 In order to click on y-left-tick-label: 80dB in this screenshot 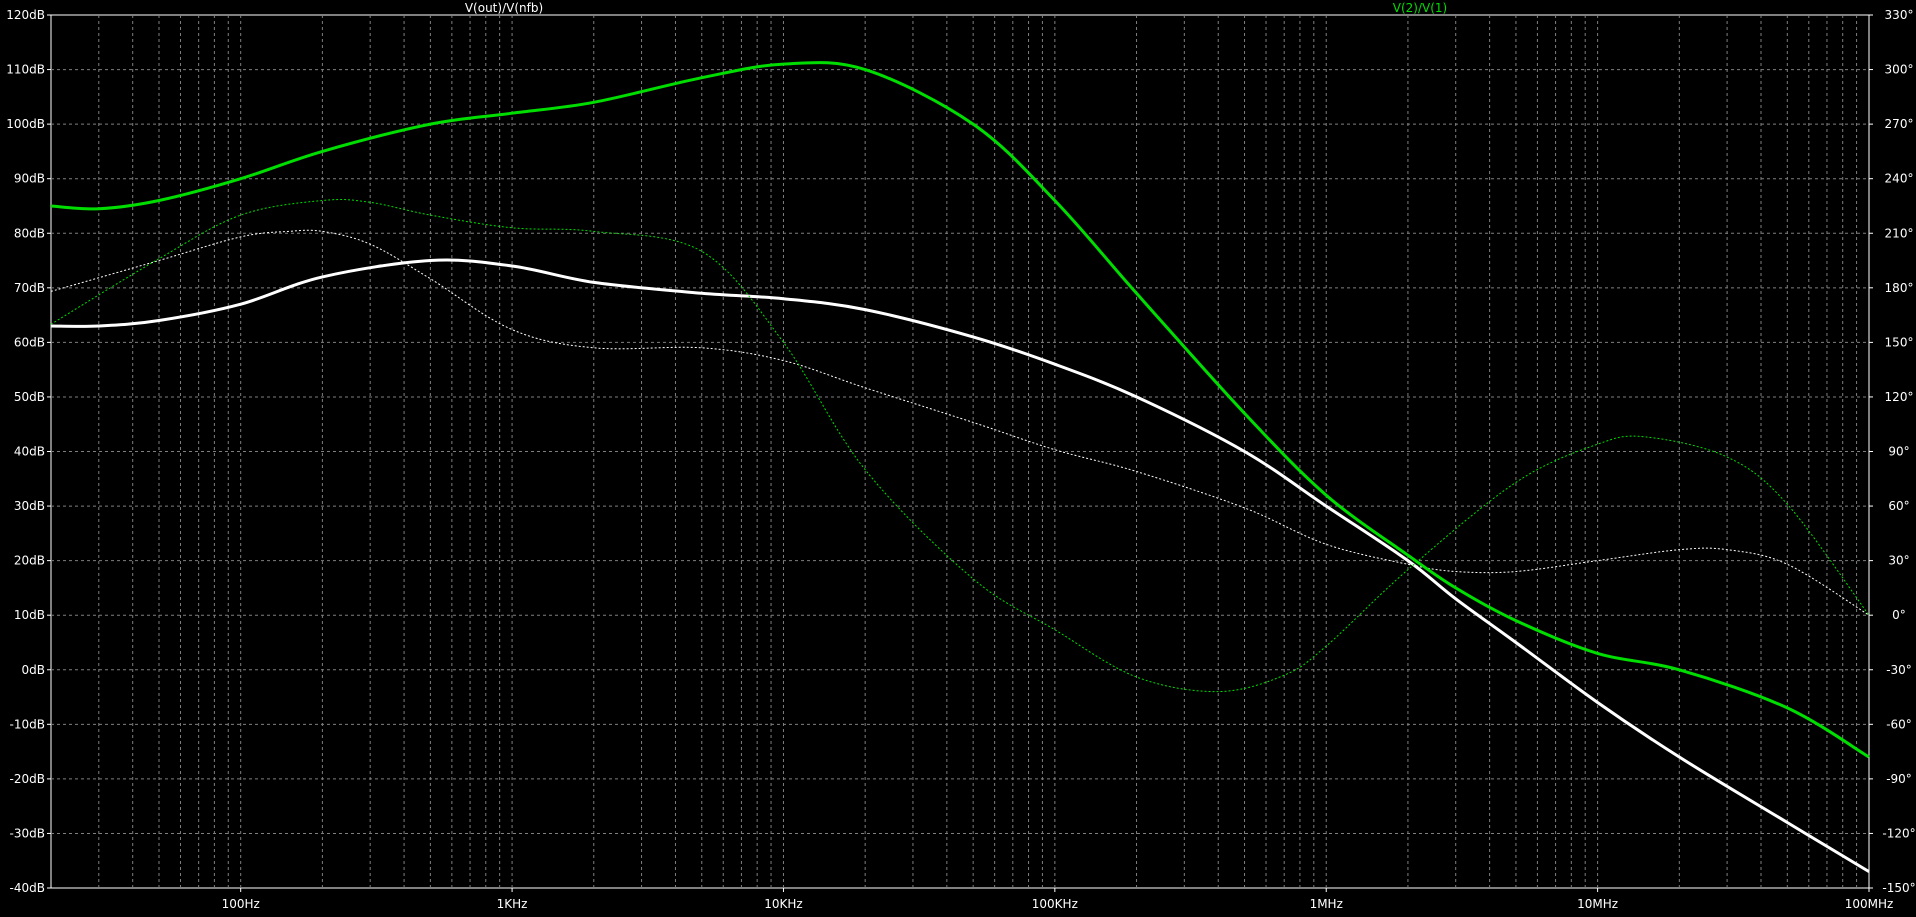, I will do `click(29, 233)`.